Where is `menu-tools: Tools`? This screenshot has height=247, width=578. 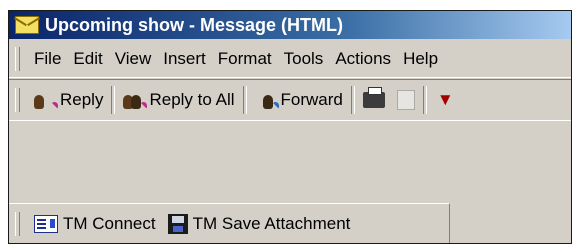 menu-tools: Tools is located at coordinates (304, 59).